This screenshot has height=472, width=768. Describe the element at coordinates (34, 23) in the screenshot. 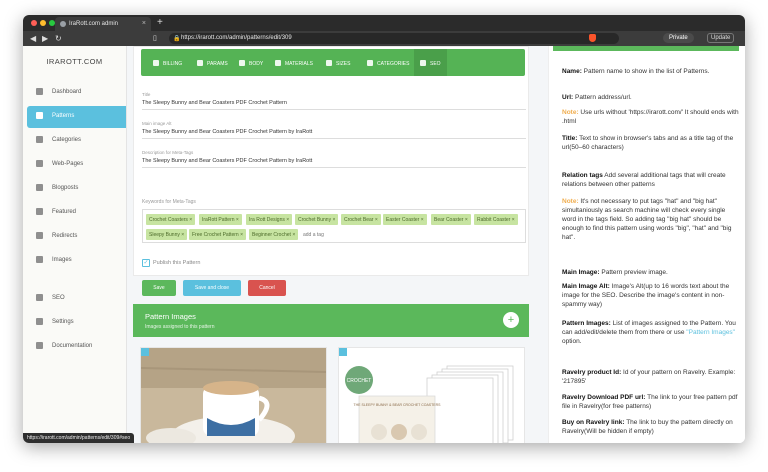

I see `close-window-icon` at that location.